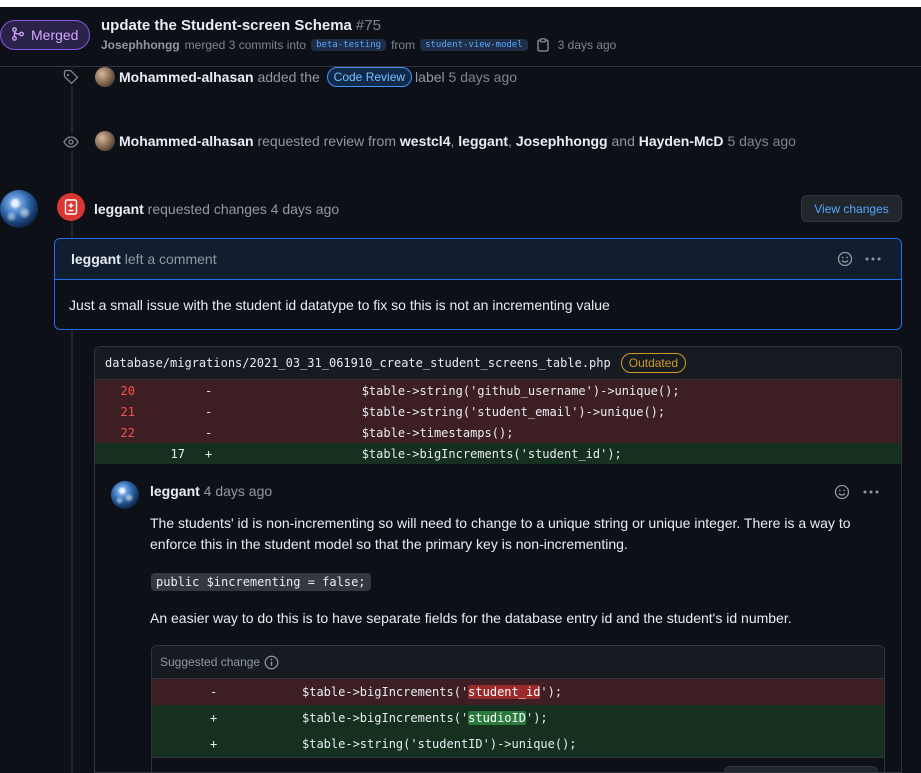 This screenshot has width=921, height=773. I want to click on commit-suggestion-button, so click(801, 769).